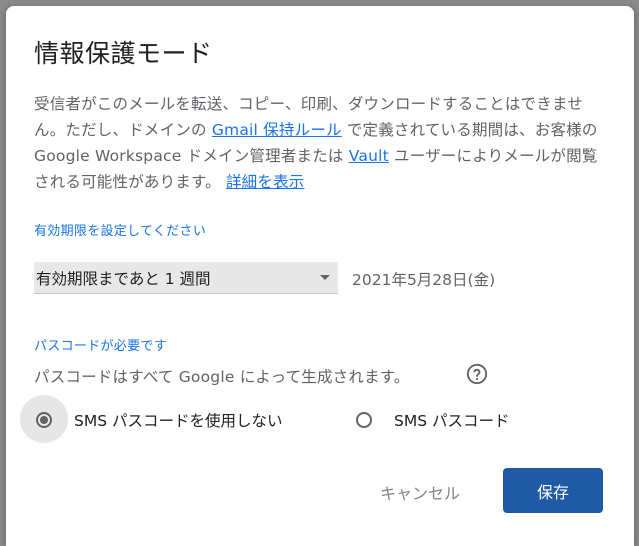  I want to click on expiry-date: 2021年5月28日(金), so click(424, 280).